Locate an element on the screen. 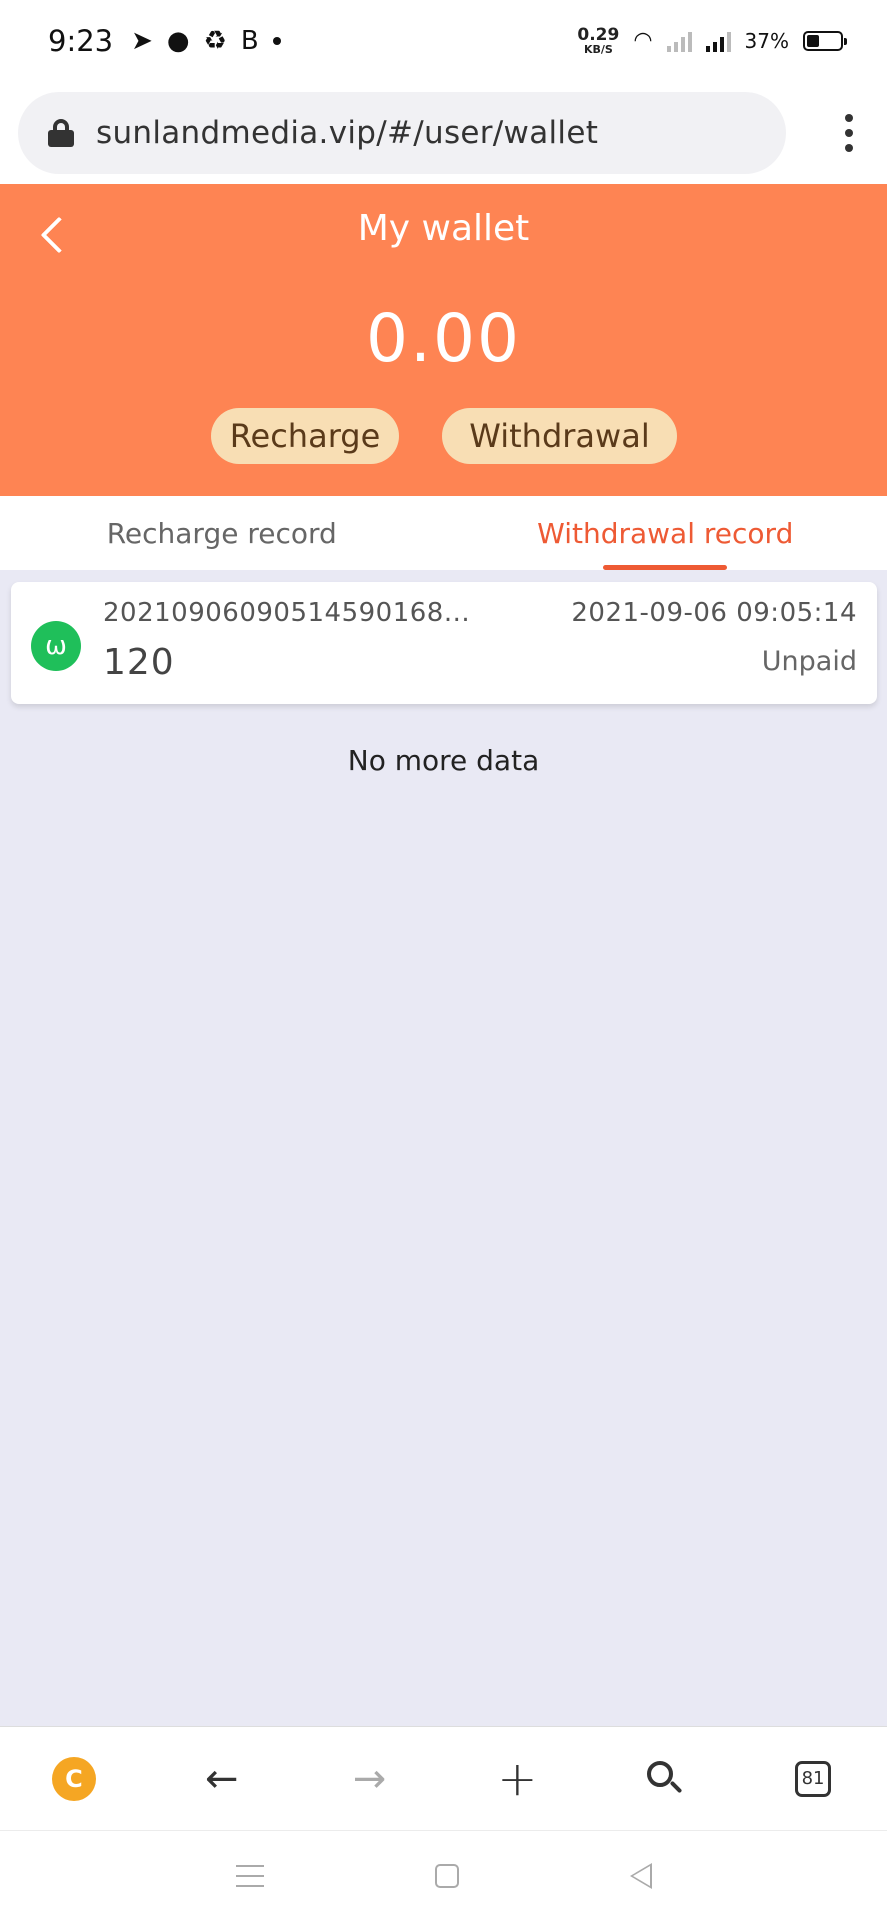 Image resolution: width=887 pixels, height=1920 pixels. messenger-icon: ● is located at coordinates (178, 41).